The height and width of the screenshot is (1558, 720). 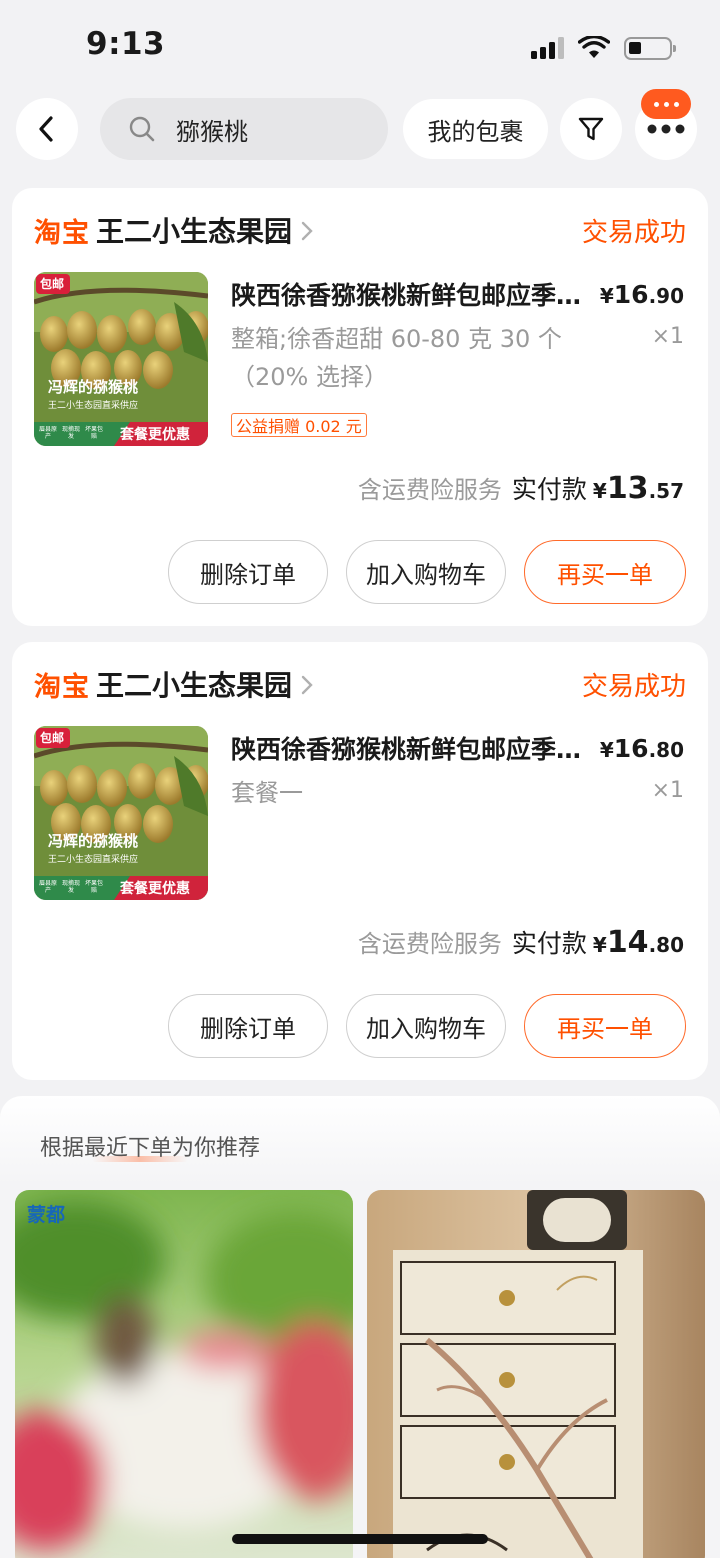 I want to click on status-bar: 9:13, so click(x=360, y=45).